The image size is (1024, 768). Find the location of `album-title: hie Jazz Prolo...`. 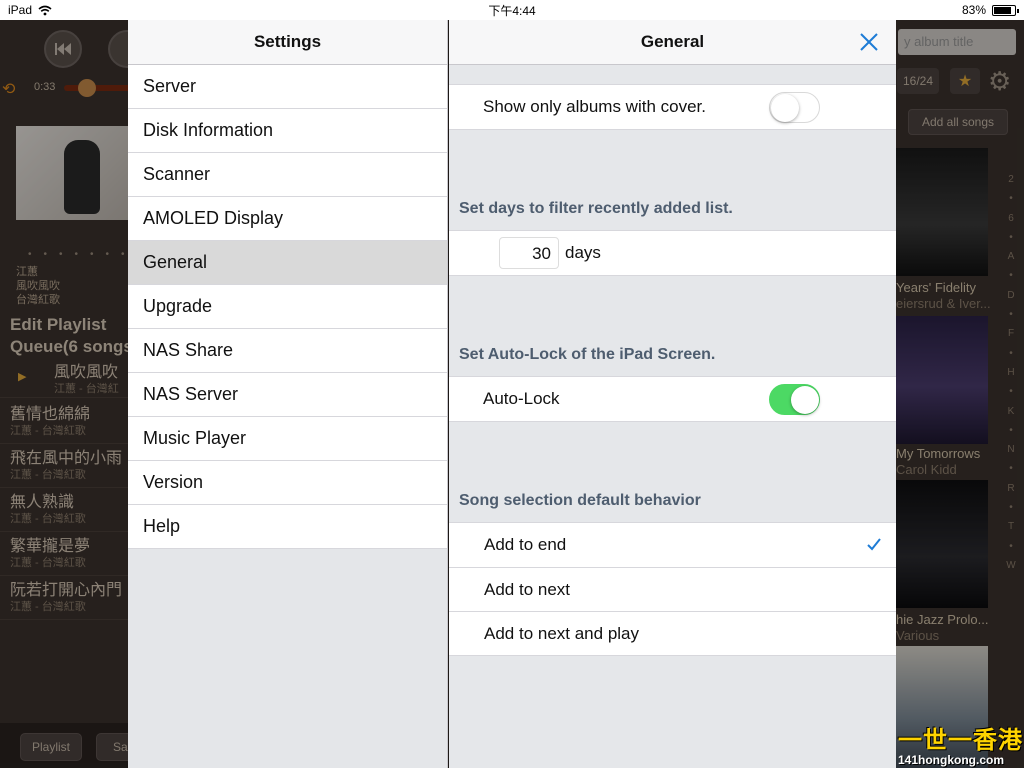

album-title: hie Jazz Prolo... is located at coordinates (942, 619).